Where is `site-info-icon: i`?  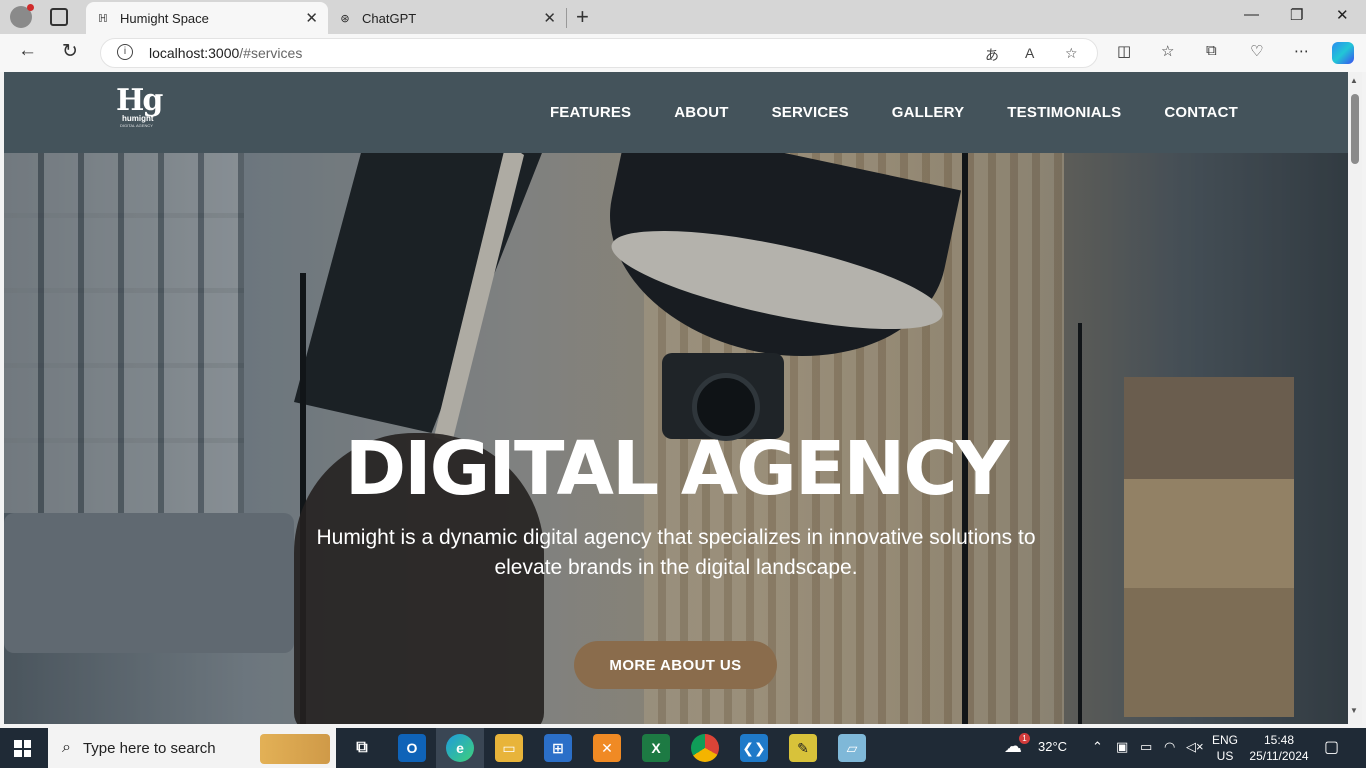 site-info-icon: i is located at coordinates (125, 52).